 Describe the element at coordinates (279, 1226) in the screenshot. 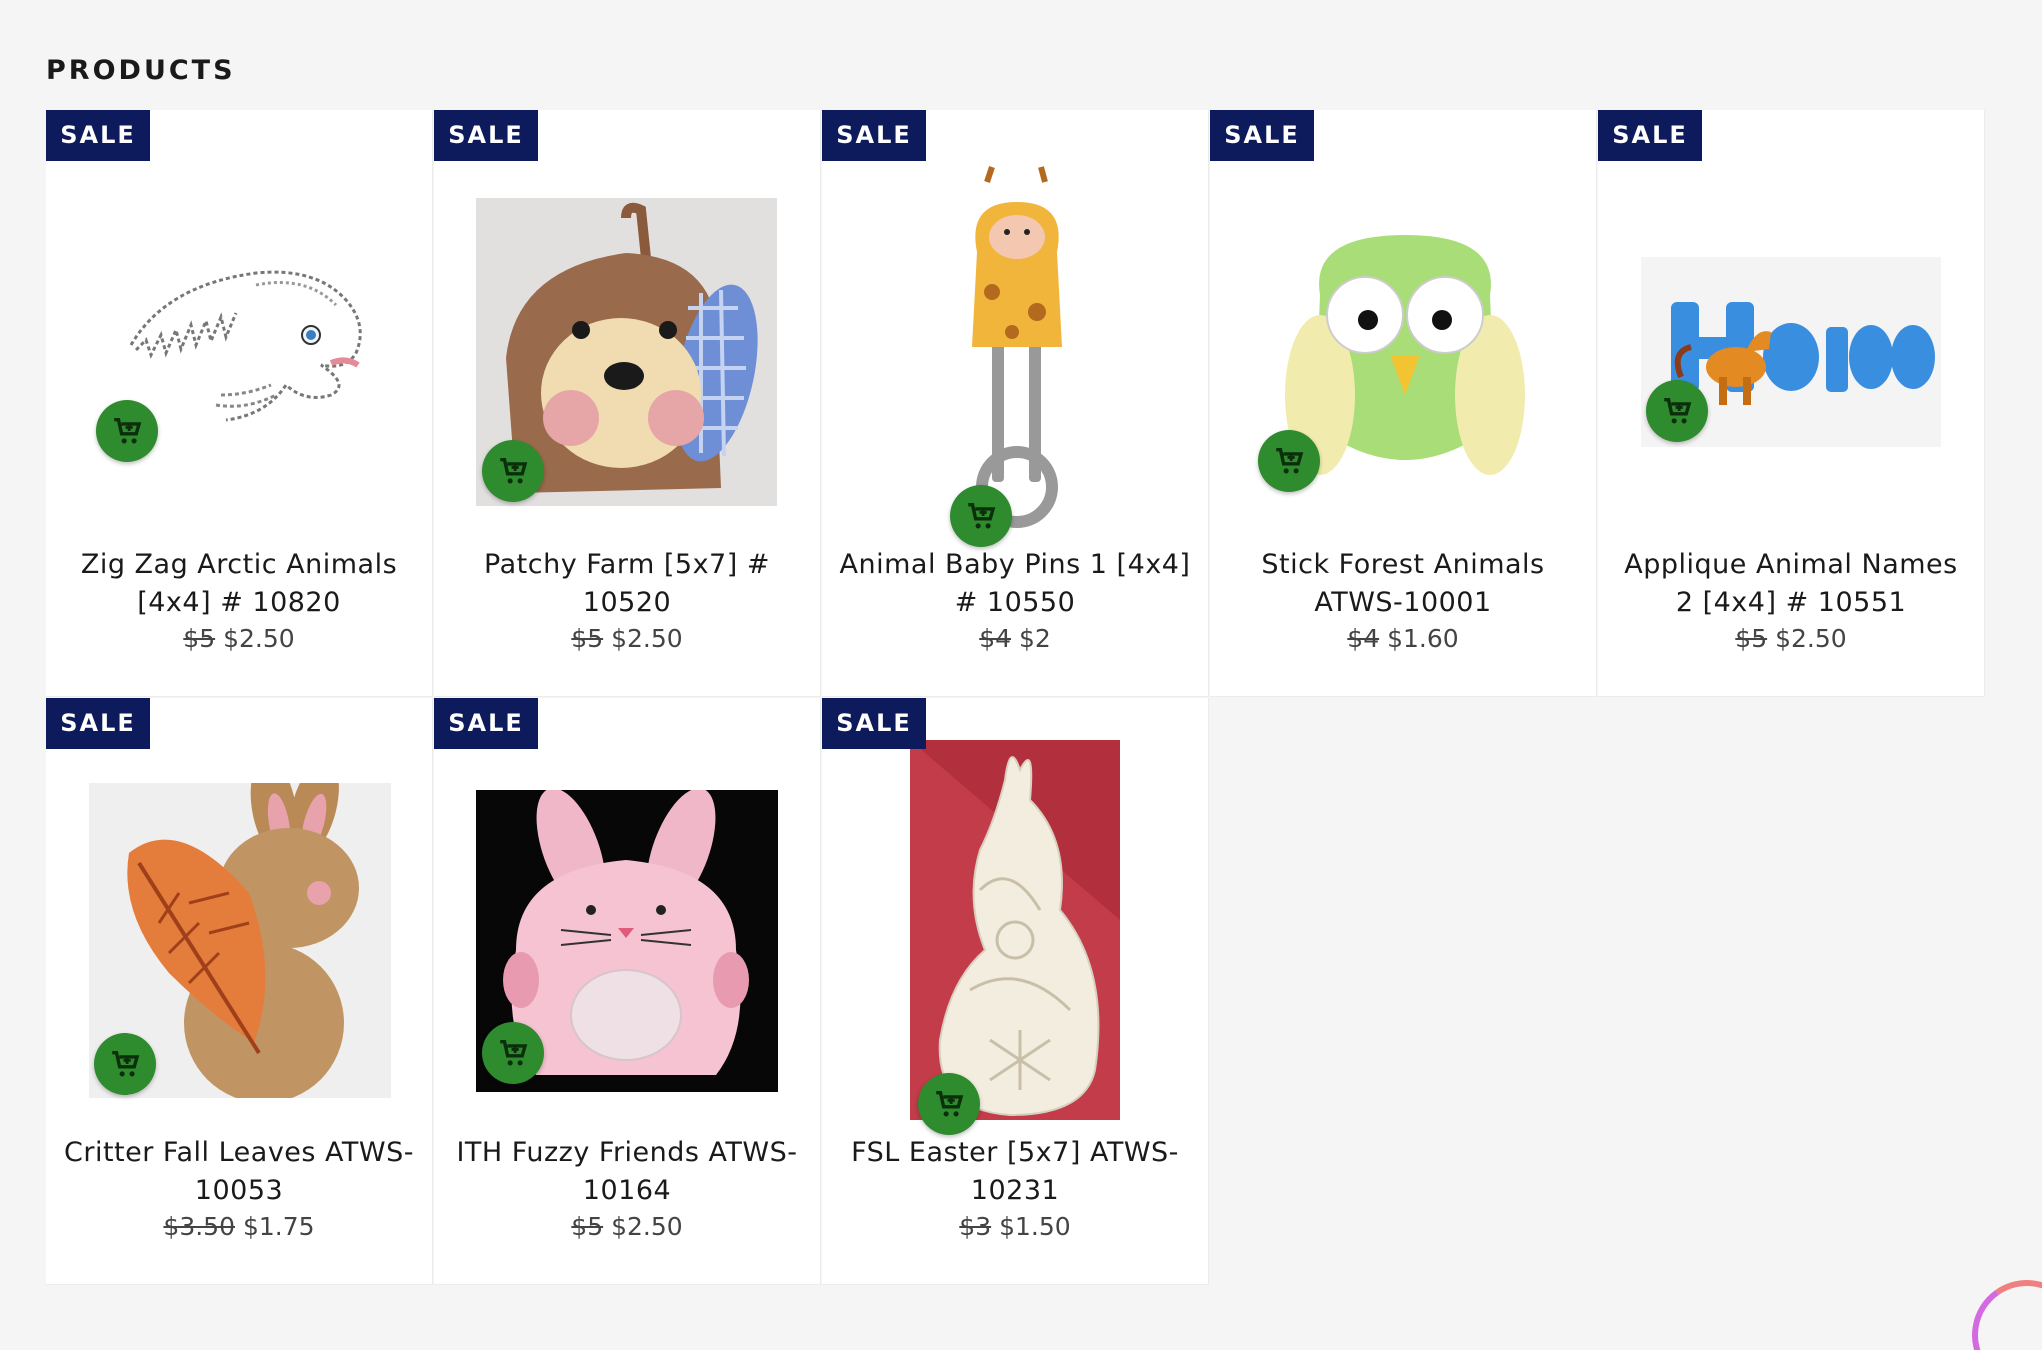

I see `sale-price: $1.75` at that location.